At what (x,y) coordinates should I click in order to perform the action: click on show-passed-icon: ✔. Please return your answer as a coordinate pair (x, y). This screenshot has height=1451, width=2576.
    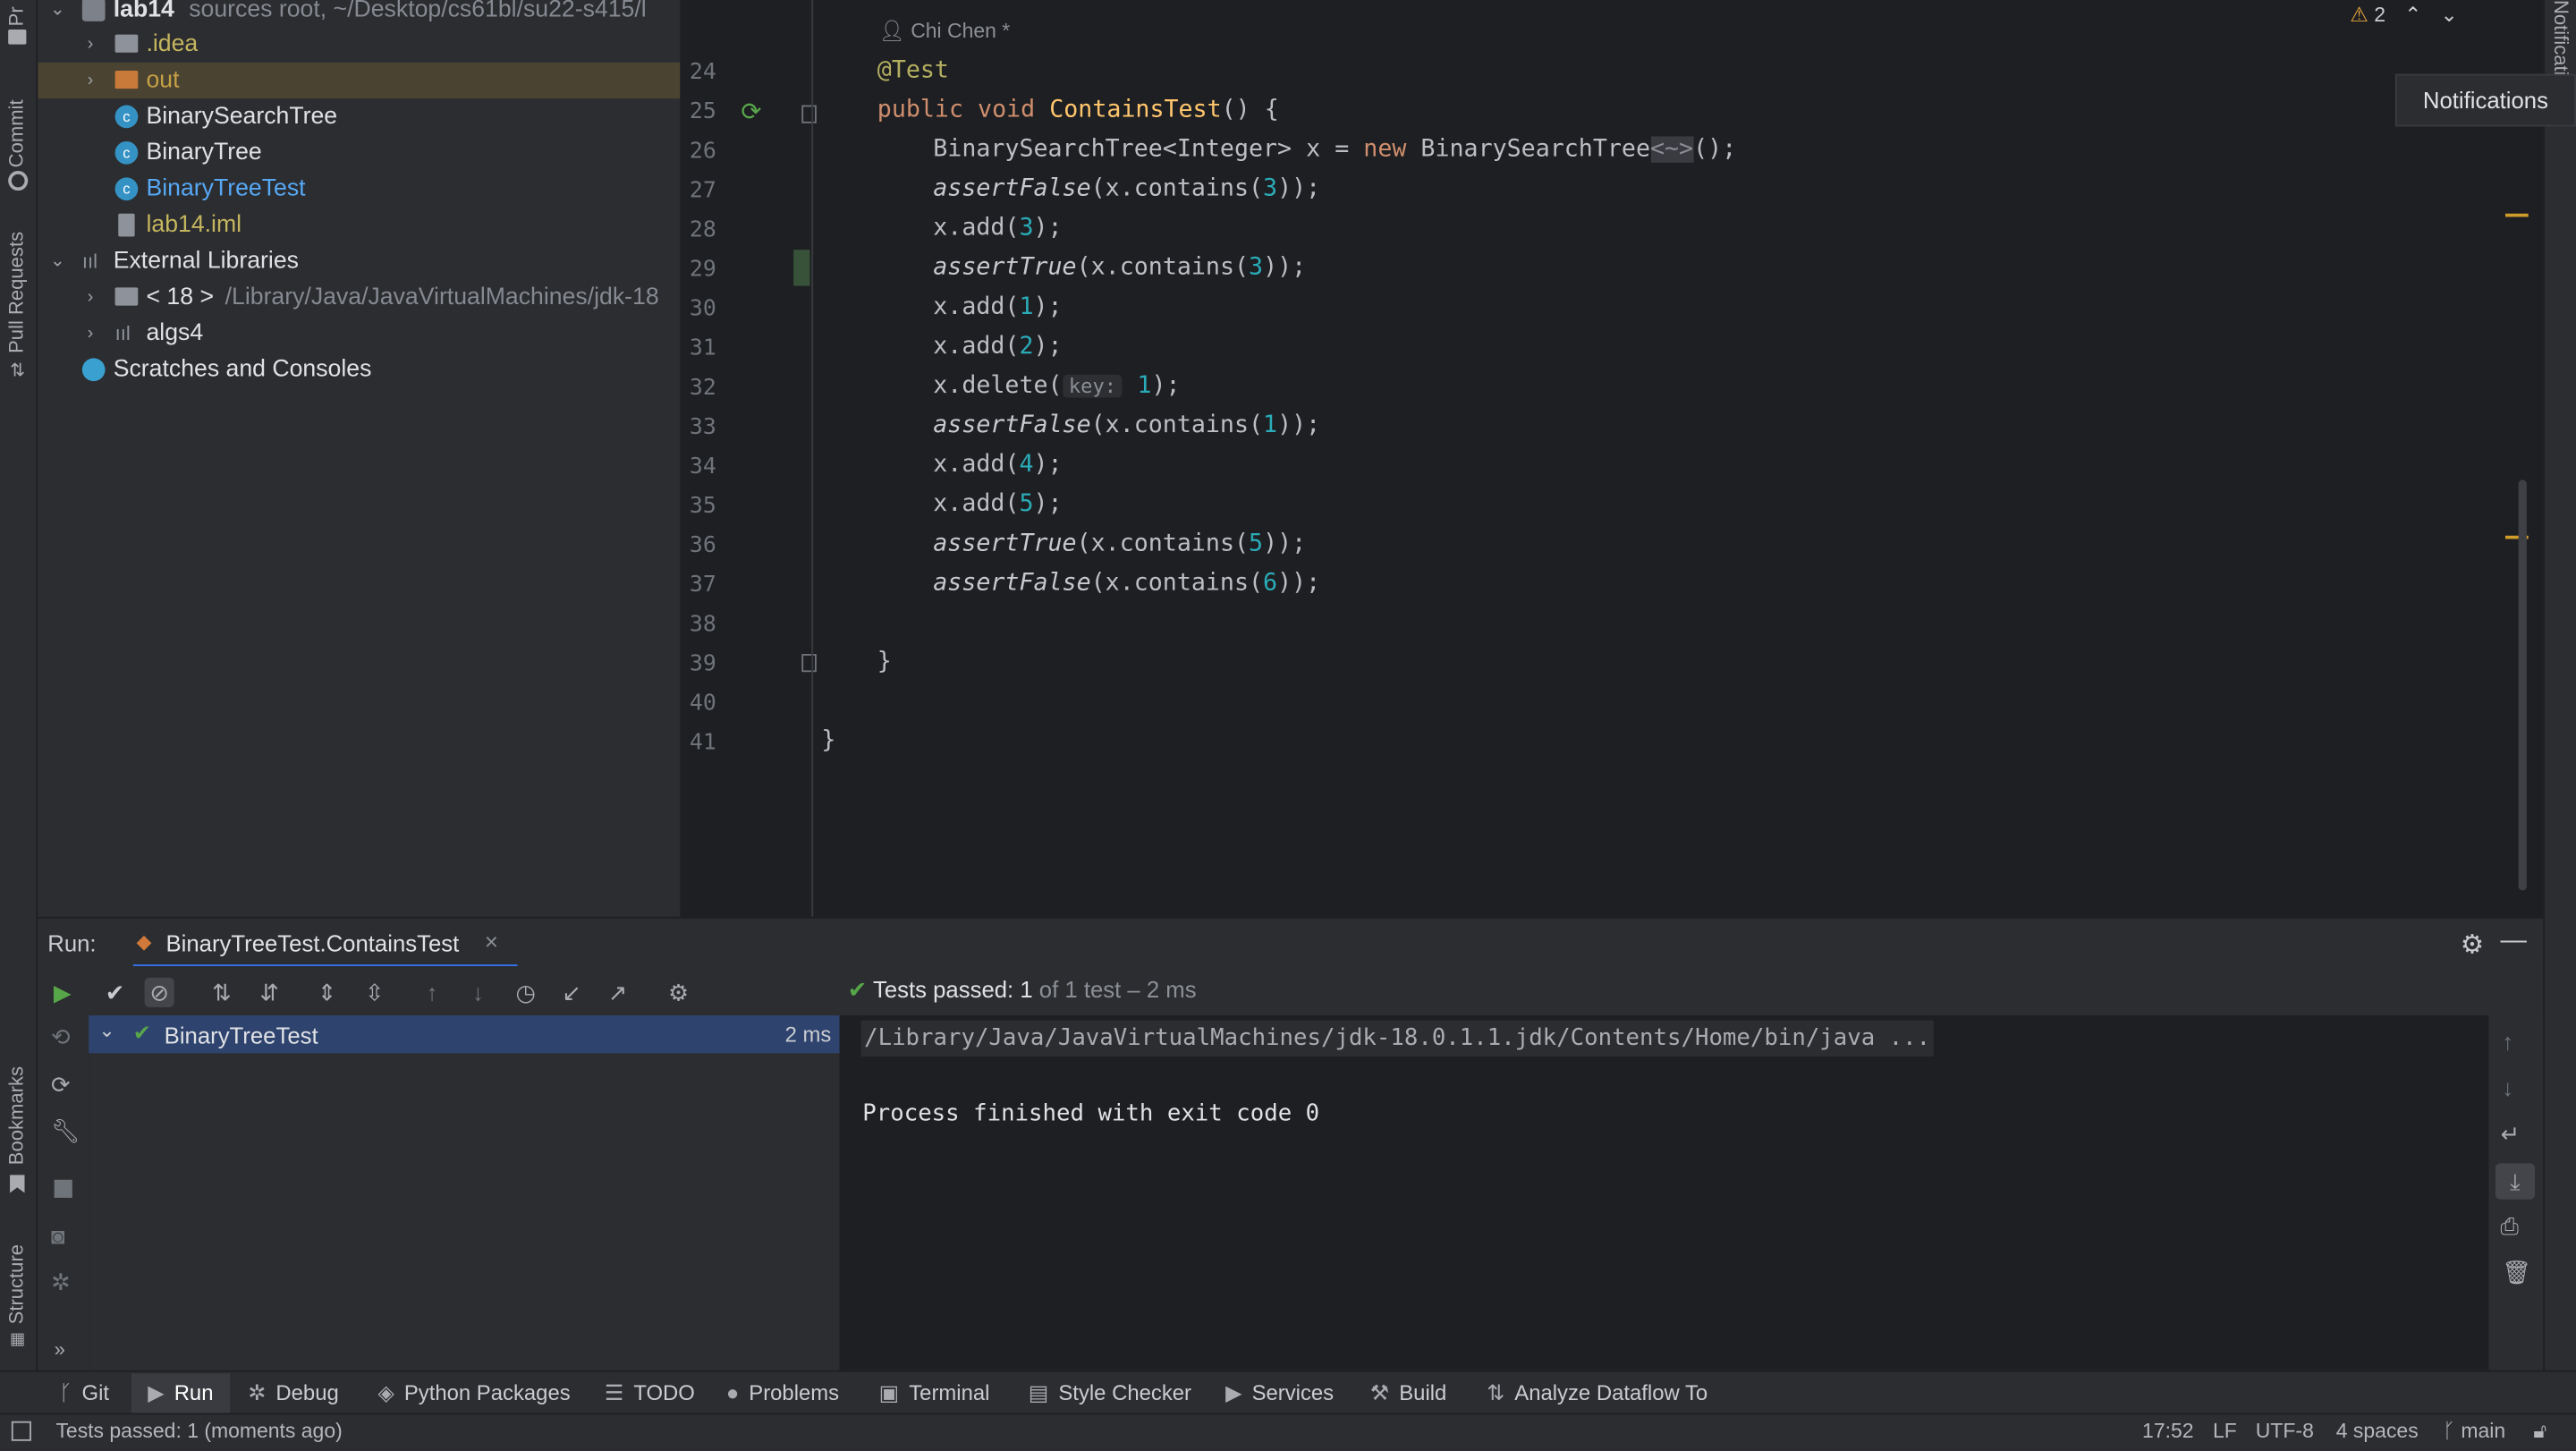
    Looking at the image, I should click on (115, 992).